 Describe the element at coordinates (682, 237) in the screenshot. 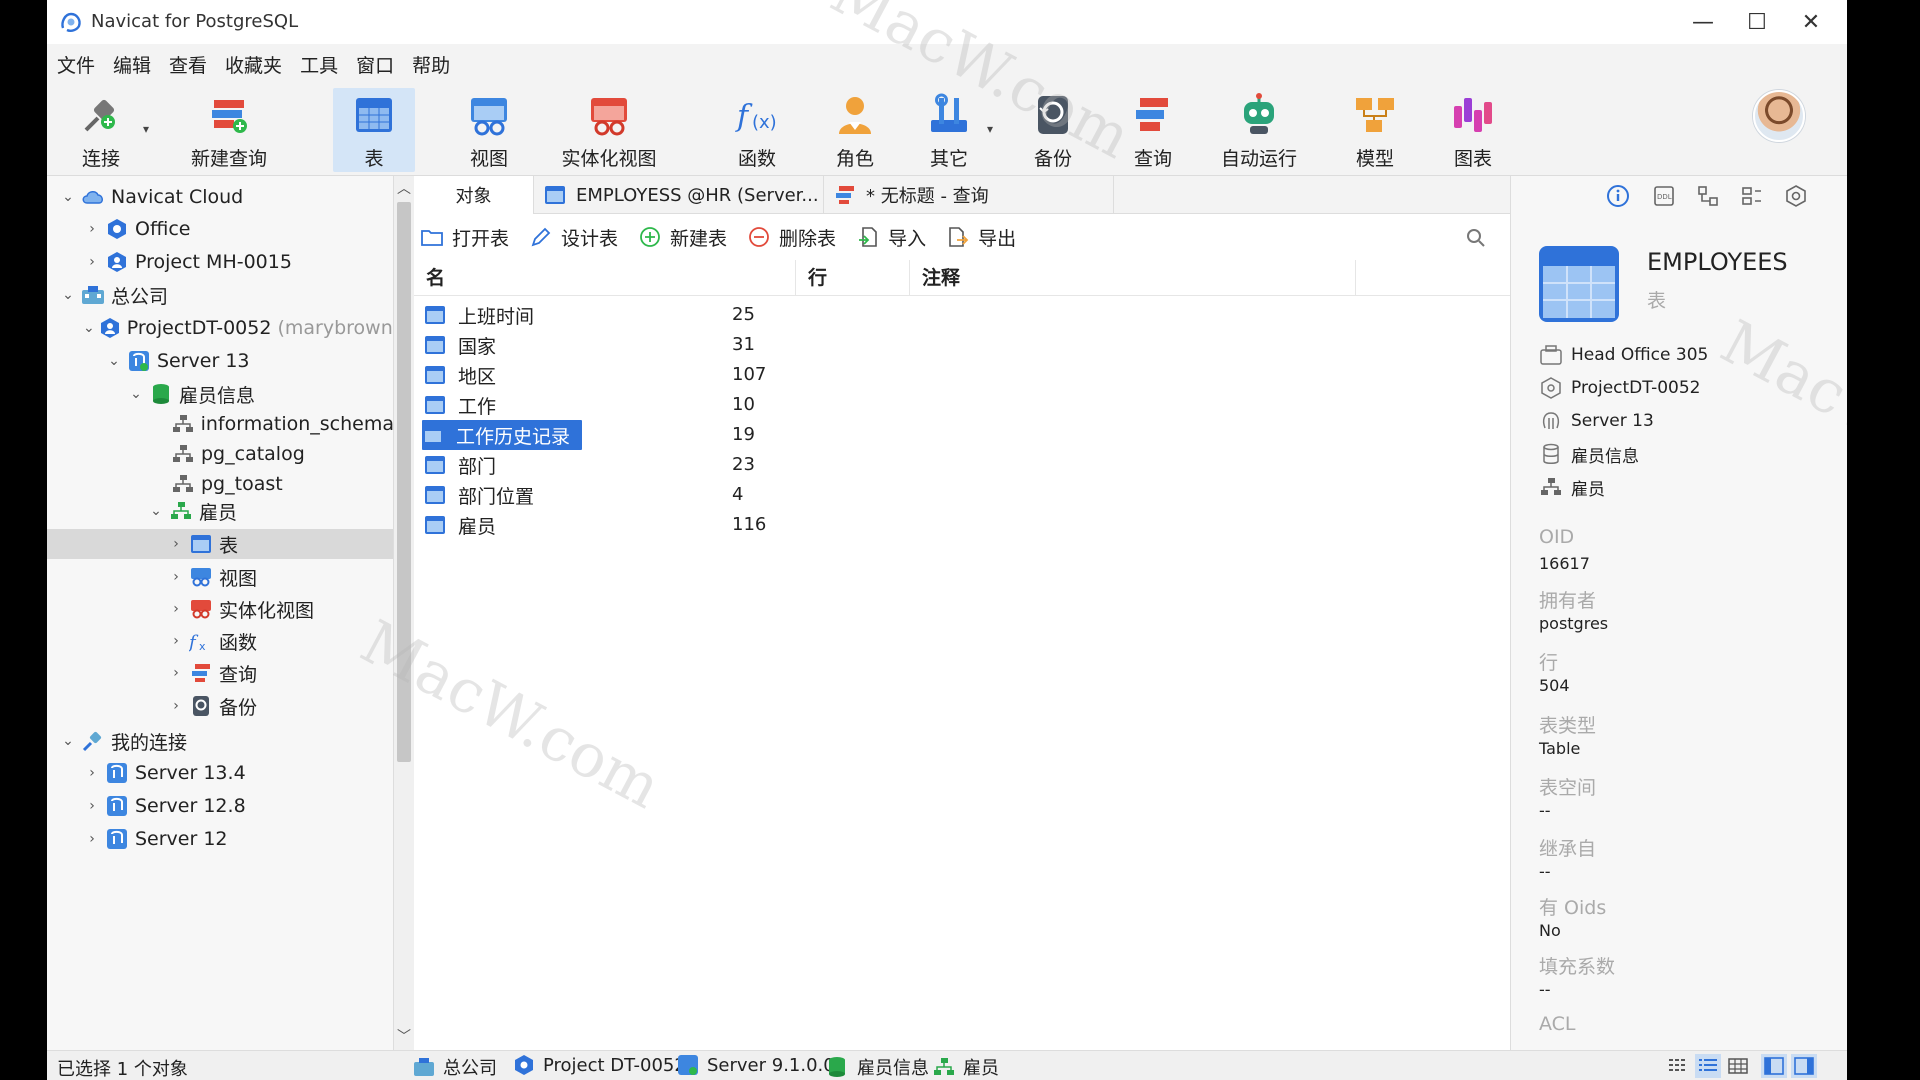

I see `new-table-button: 新建表` at that location.